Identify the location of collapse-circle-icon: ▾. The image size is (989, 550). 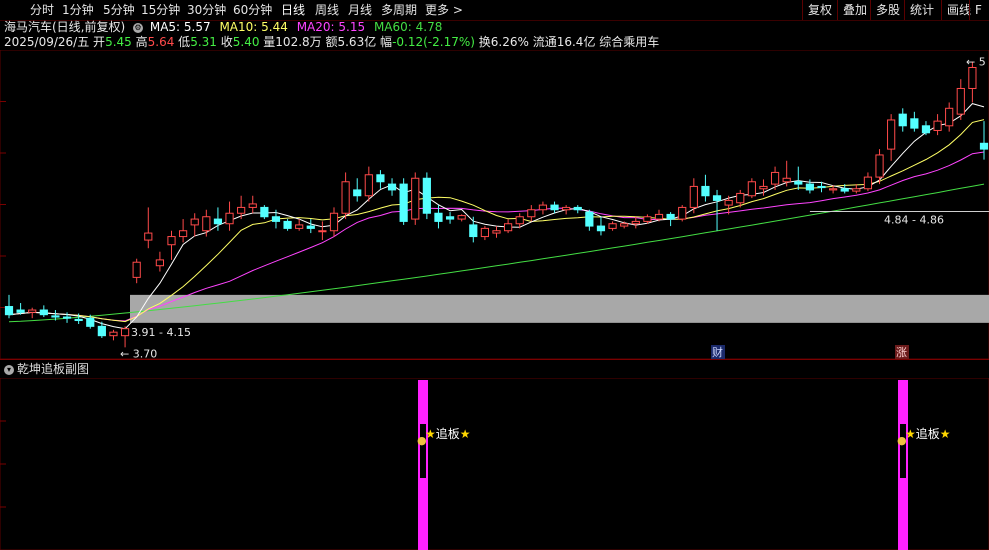
(9, 369).